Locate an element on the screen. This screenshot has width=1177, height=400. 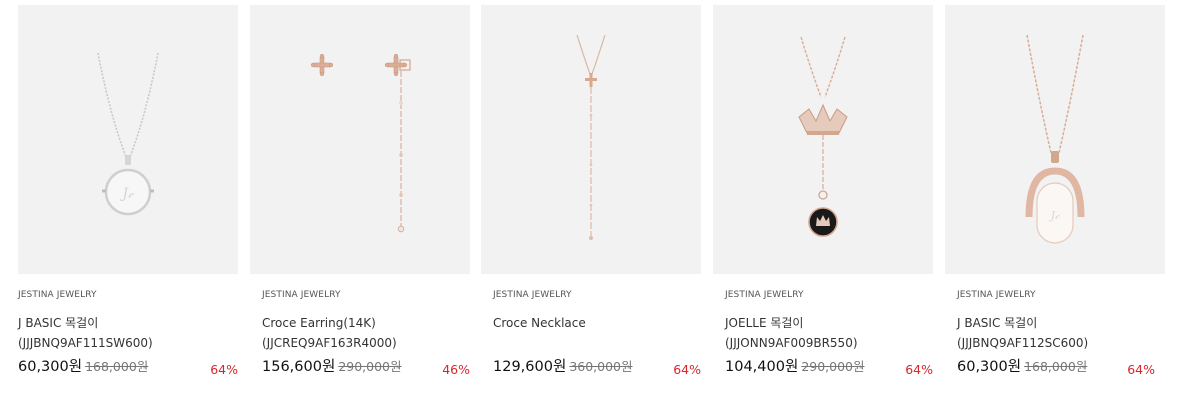
product-name-line: J BASIC 목걸이 (JJJBNQ9AF112SC600) is located at coordinates (1023, 333).